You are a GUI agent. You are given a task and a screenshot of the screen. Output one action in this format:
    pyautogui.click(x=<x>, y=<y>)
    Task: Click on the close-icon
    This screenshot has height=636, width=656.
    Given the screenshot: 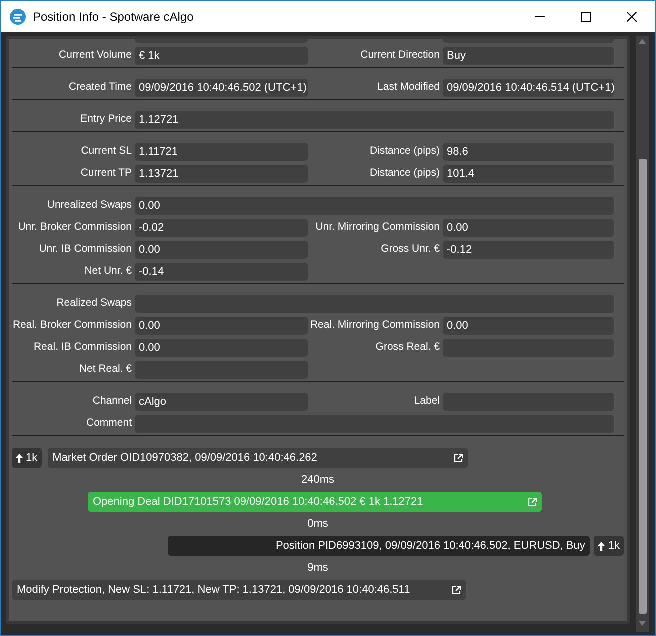 What is the action you would take?
    pyautogui.click(x=632, y=17)
    